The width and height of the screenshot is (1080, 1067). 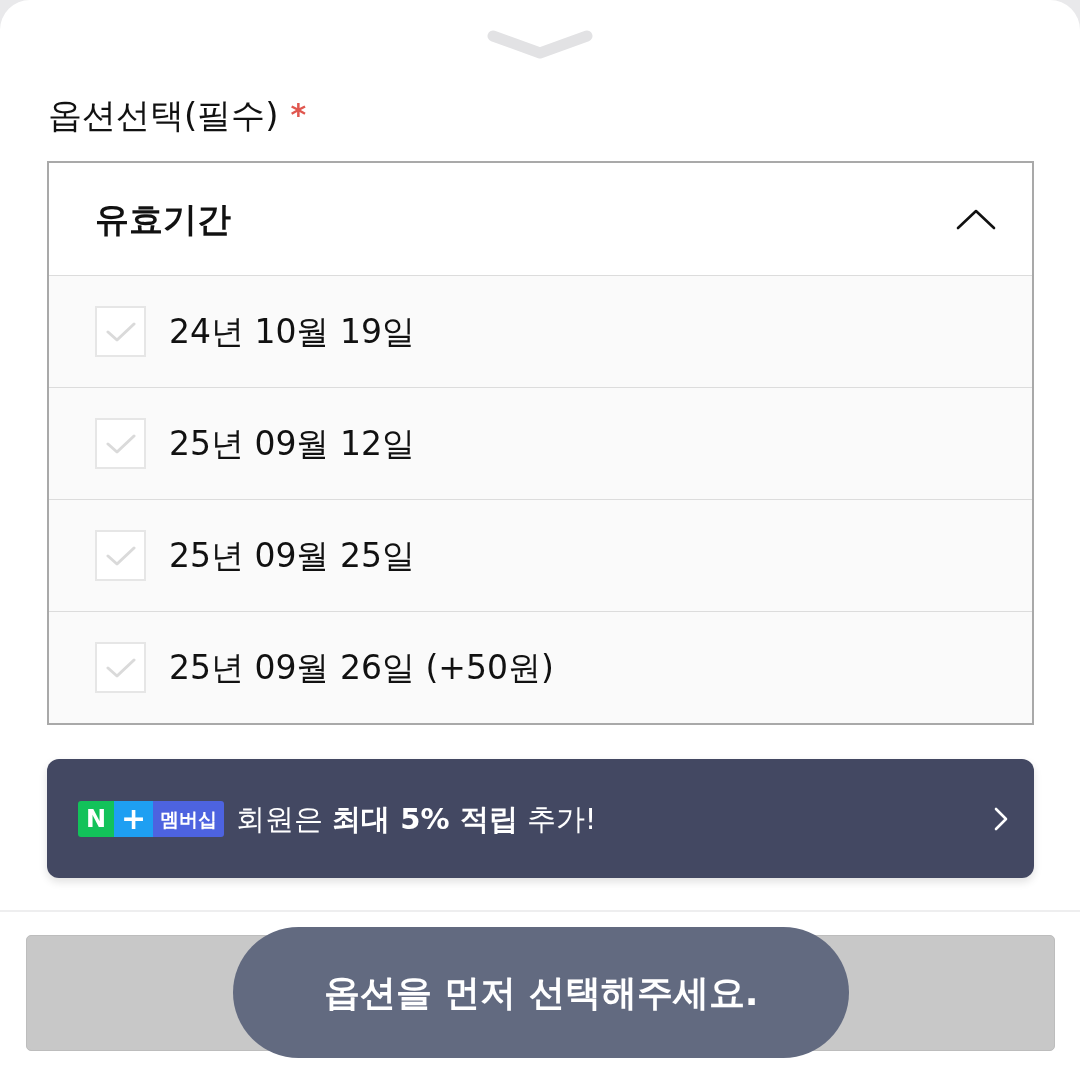 I want to click on option-label: 25년 09월 25일, so click(x=292, y=555).